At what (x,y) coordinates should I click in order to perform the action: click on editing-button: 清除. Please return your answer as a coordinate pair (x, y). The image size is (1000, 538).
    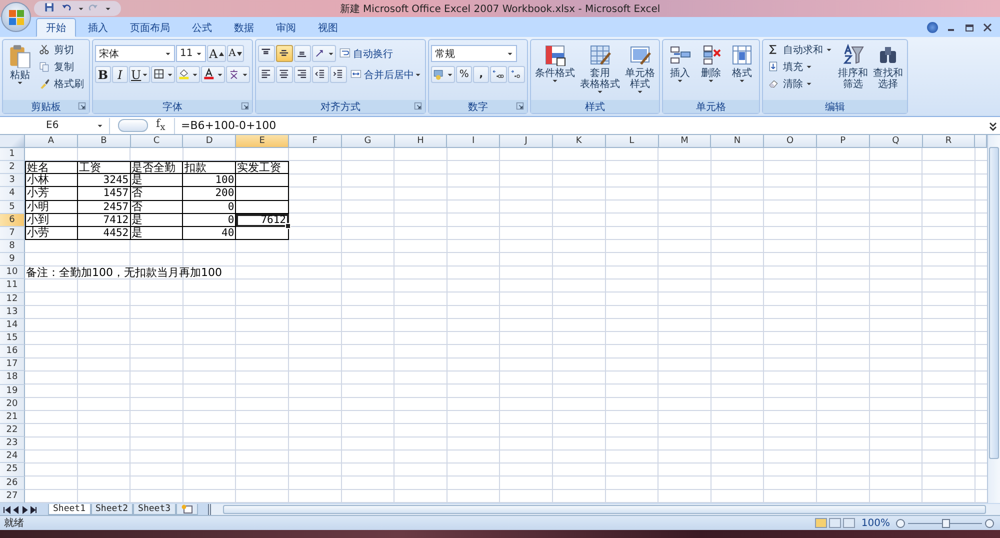
    Looking at the image, I should click on (800, 84).